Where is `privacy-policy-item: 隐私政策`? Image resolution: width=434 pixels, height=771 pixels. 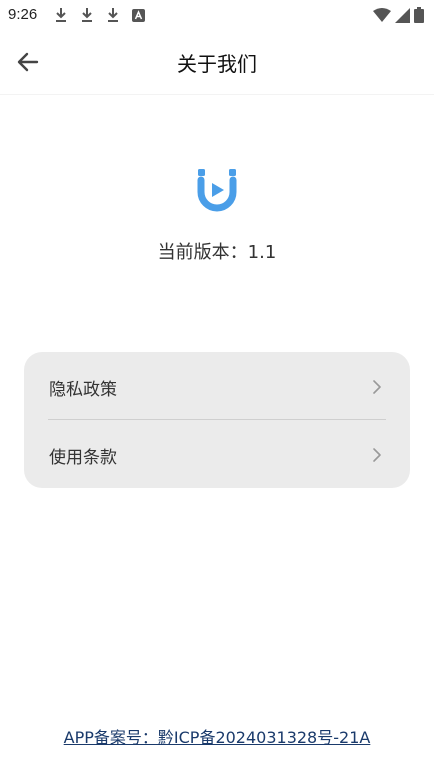
privacy-policy-item: 隐私政策 is located at coordinates (217, 387).